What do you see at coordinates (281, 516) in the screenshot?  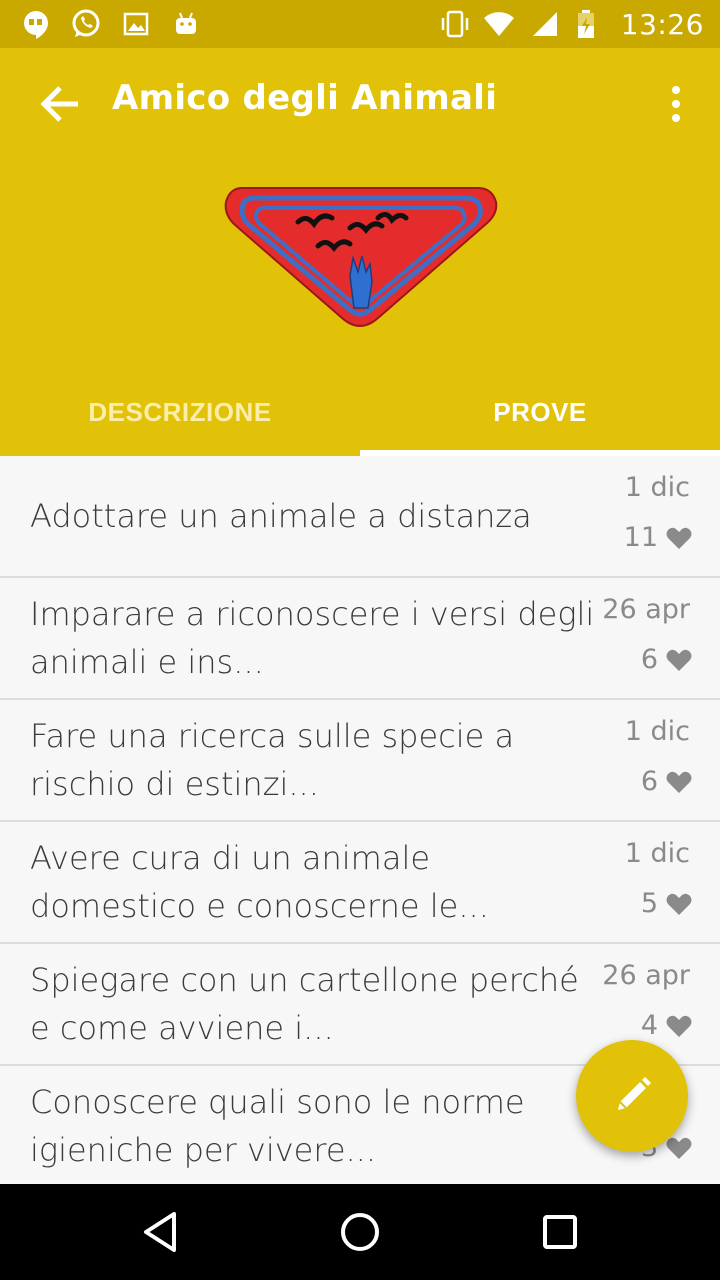 I see `list-item-title: Adottare un animale a distanza` at bounding box center [281, 516].